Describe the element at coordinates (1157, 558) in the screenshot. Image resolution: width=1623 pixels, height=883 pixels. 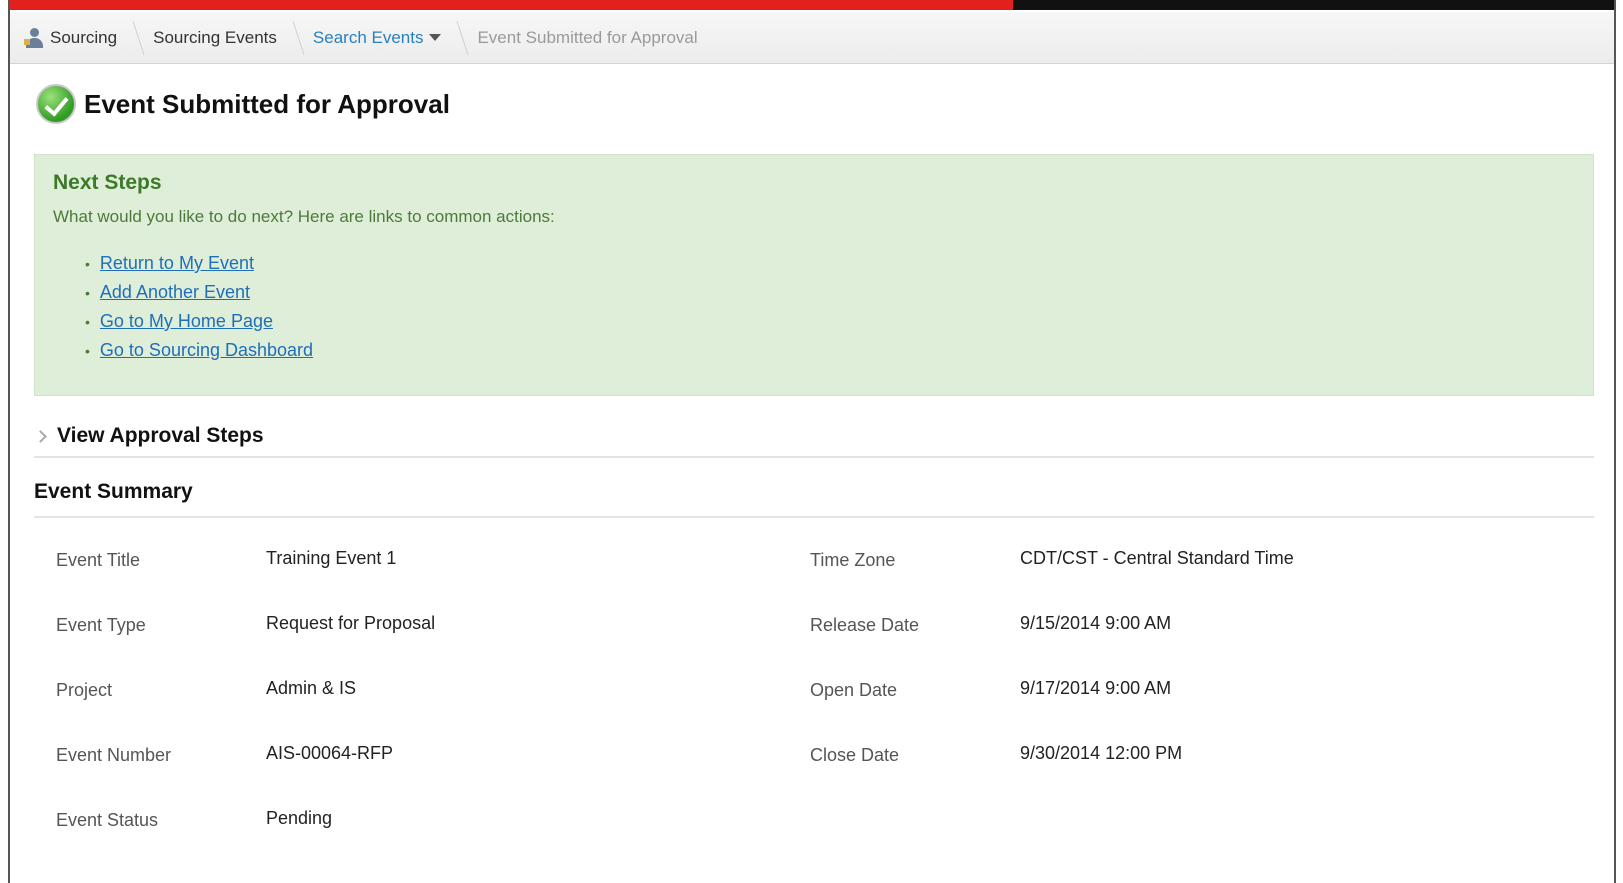
I see `time-zone-value: CDT/CST - Central Standard Time` at that location.